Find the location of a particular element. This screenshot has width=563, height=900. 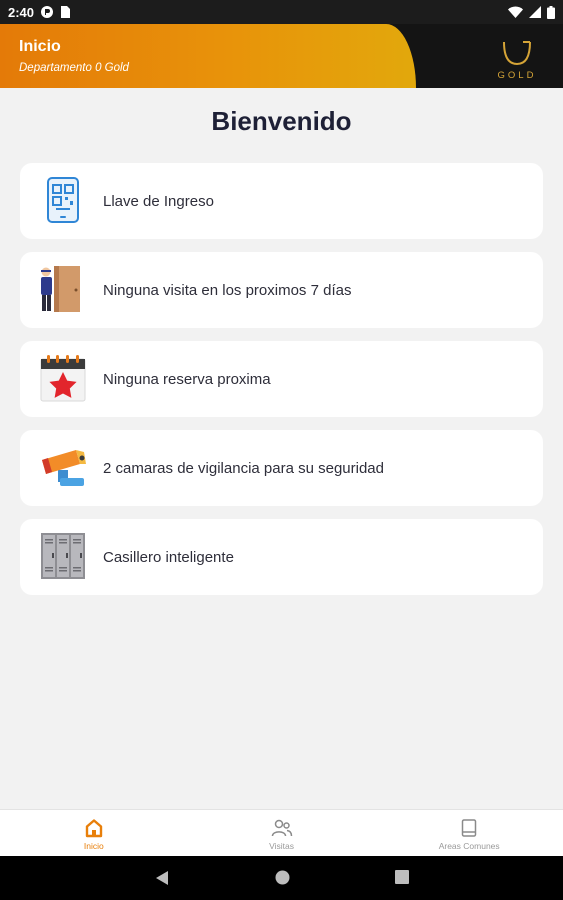

card-reservations: Ninguna reserva proxima is located at coordinates (281, 379).